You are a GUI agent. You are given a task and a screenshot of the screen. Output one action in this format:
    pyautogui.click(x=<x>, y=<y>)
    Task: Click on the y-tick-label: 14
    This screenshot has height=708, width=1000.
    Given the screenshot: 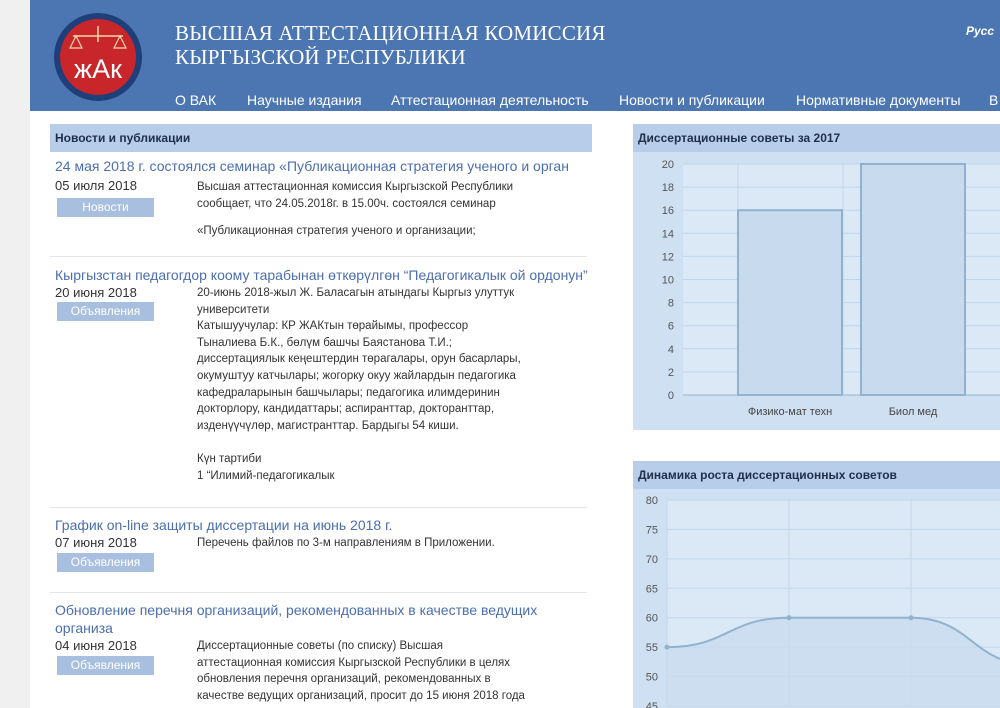 What is the action you would take?
    pyautogui.click(x=668, y=234)
    